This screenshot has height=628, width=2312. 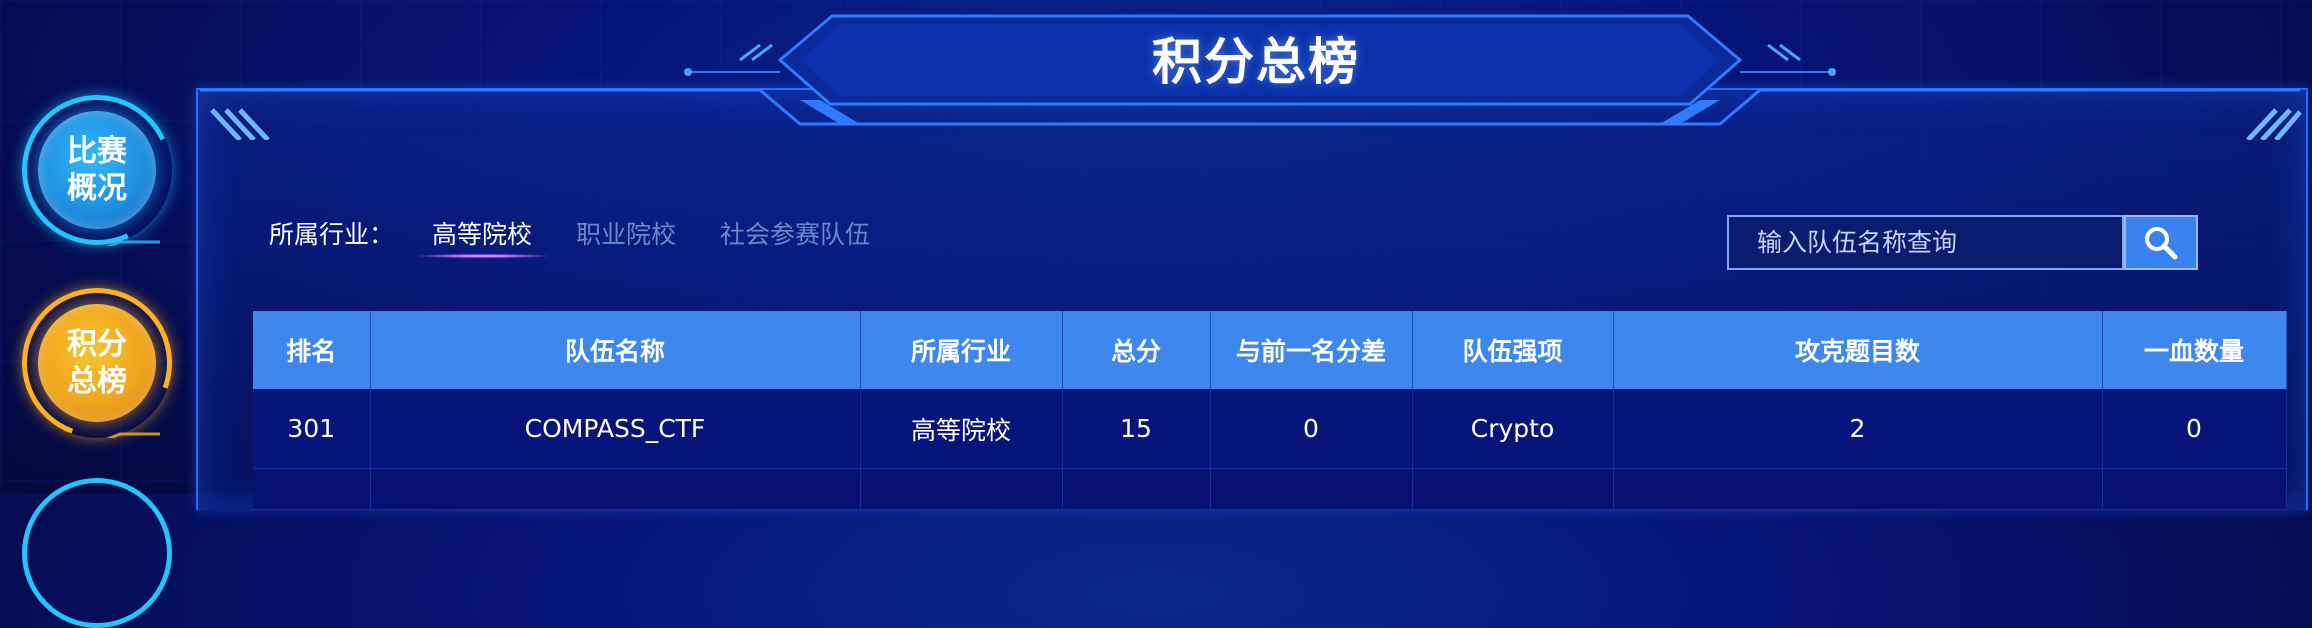 I want to click on tab-vocational: 职业院校, so click(x=626, y=233).